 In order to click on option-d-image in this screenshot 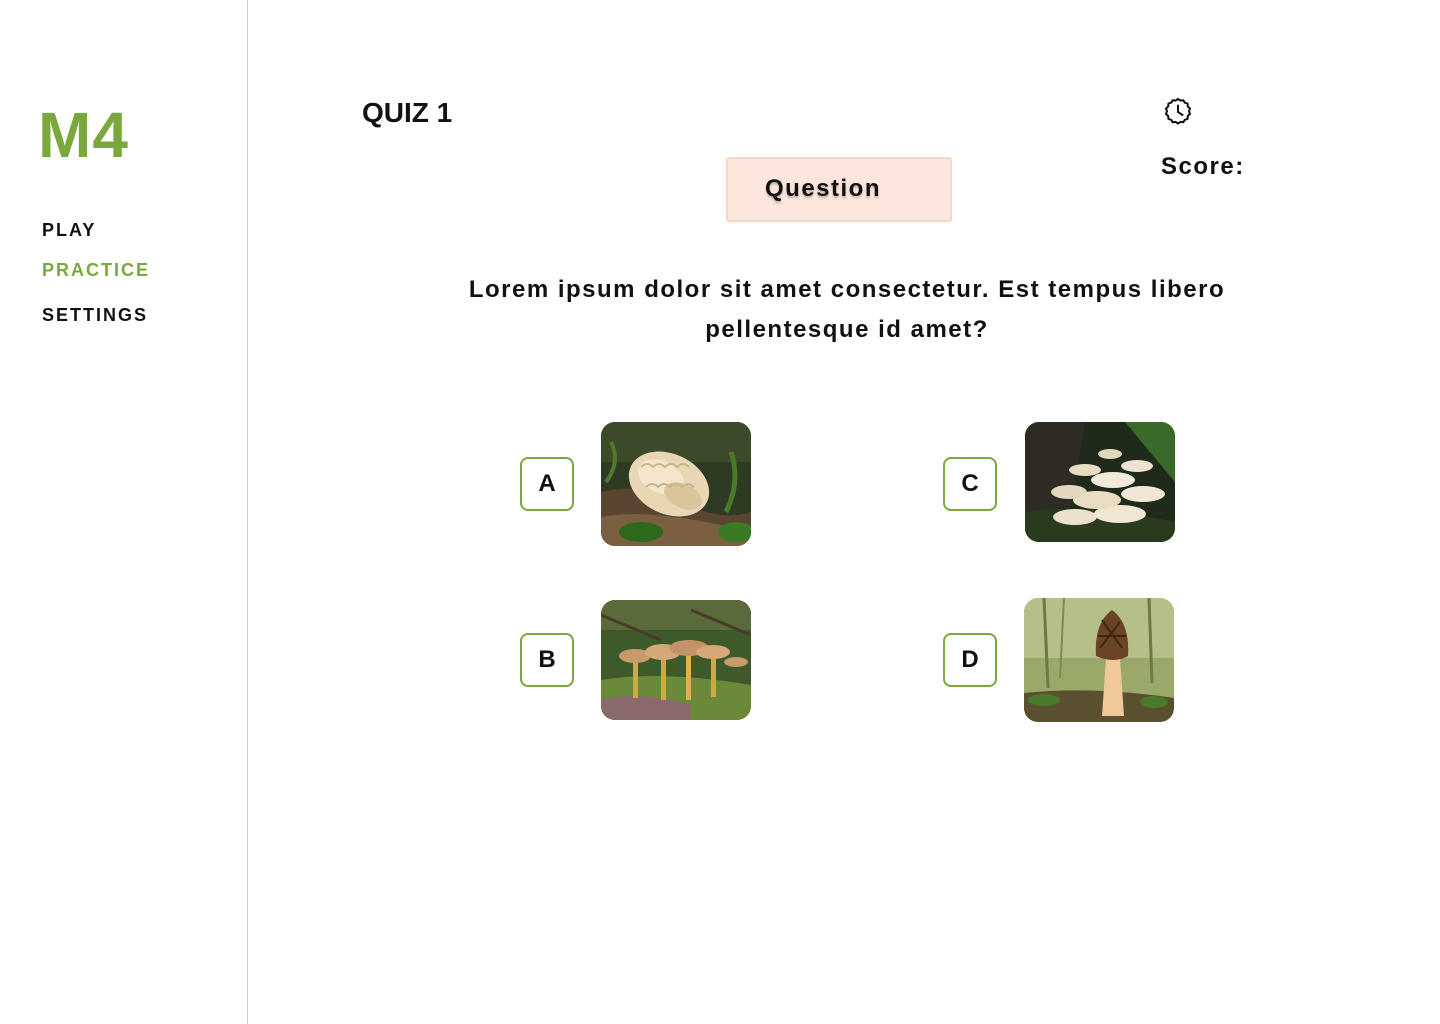, I will do `click(1099, 660)`.